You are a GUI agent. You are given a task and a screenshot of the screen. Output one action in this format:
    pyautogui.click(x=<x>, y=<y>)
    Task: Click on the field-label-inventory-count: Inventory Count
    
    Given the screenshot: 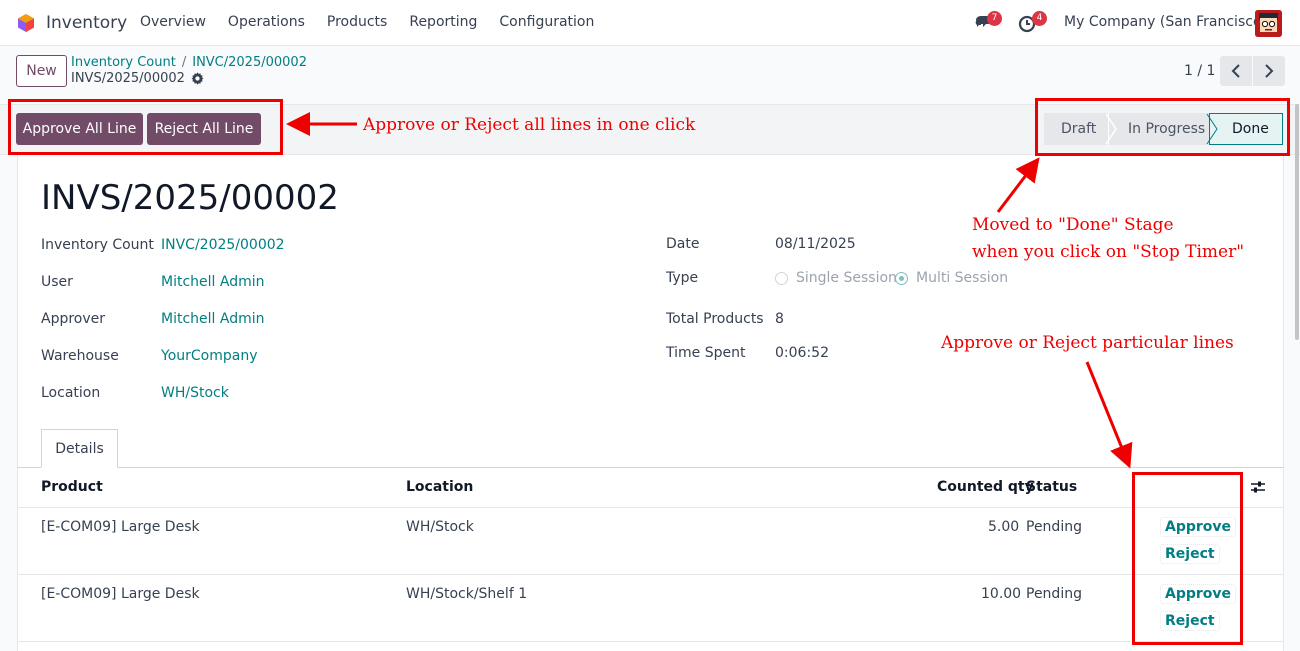 What is the action you would take?
    pyautogui.click(x=97, y=245)
    